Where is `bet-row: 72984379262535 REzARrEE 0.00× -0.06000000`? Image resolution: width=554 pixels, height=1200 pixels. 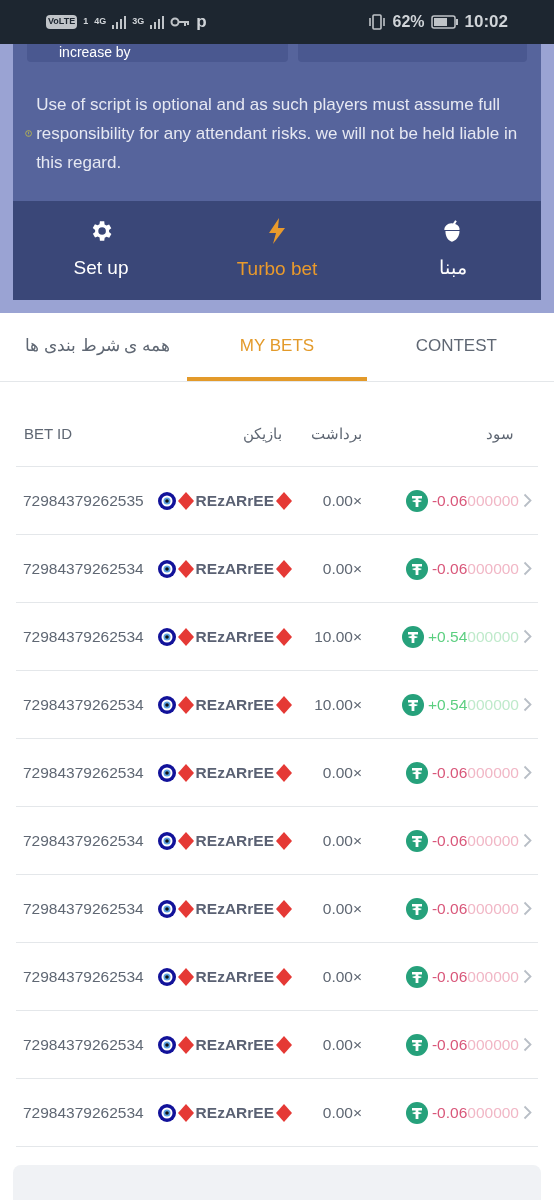 bet-row: 72984379262535 REzARrEE 0.00× -0.06000000 is located at coordinates (277, 501).